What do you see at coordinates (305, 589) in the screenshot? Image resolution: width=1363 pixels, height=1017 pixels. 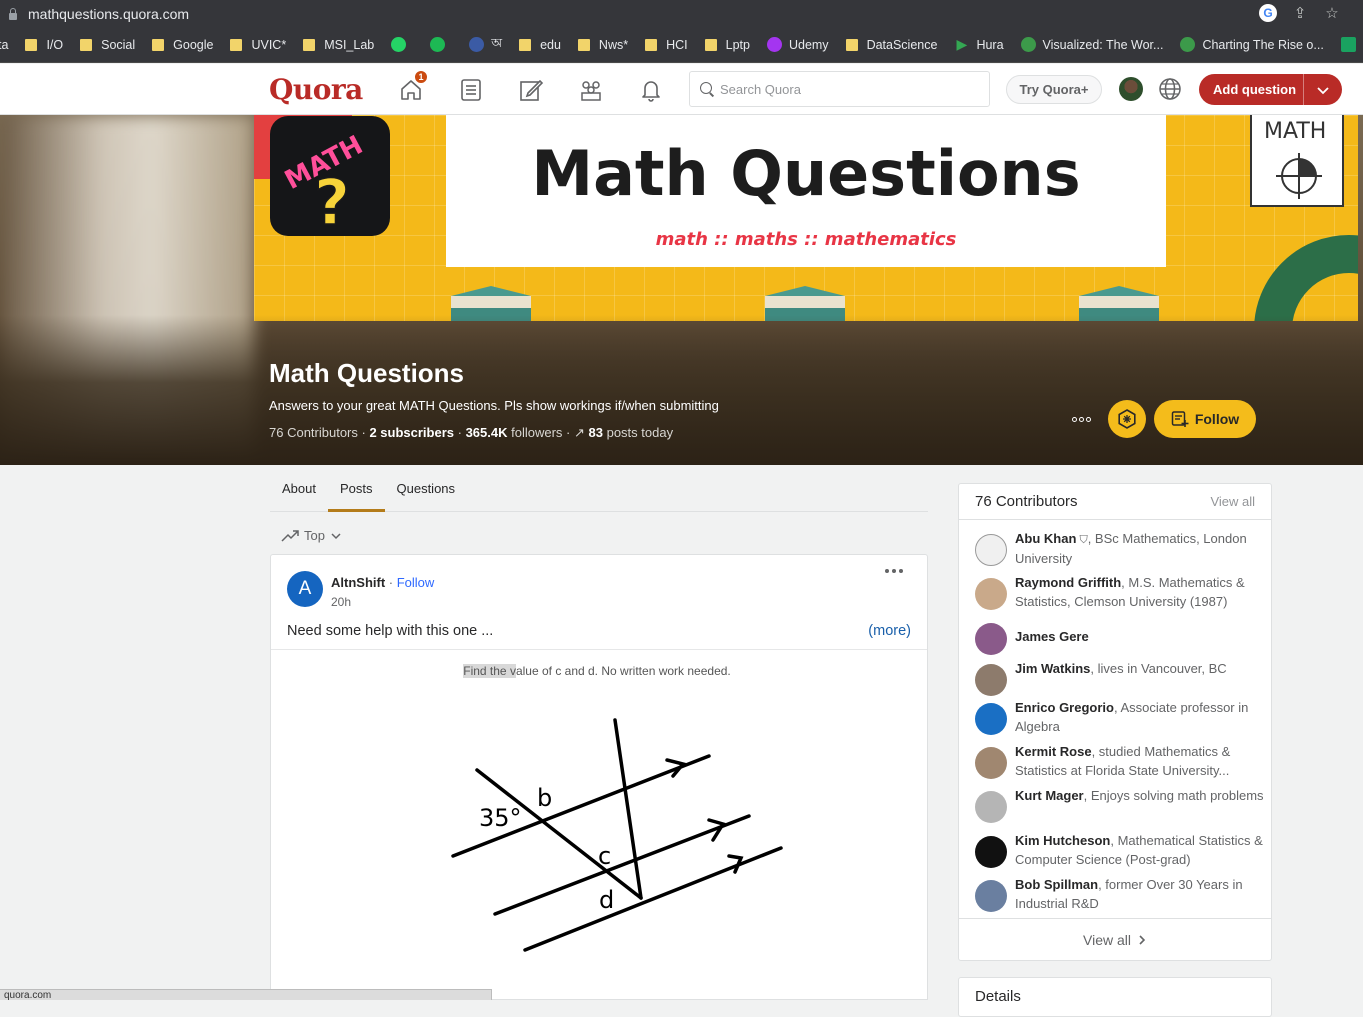 I see `author-avatar: A` at bounding box center [305, 589].